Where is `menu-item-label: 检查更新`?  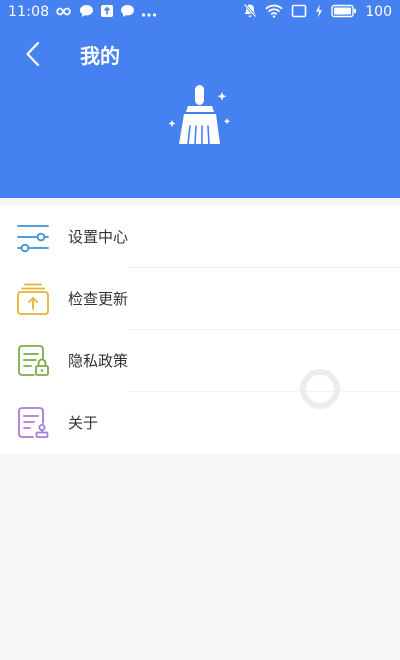
menu-item-label: 检查更新 is located at coordinates (98, 299).